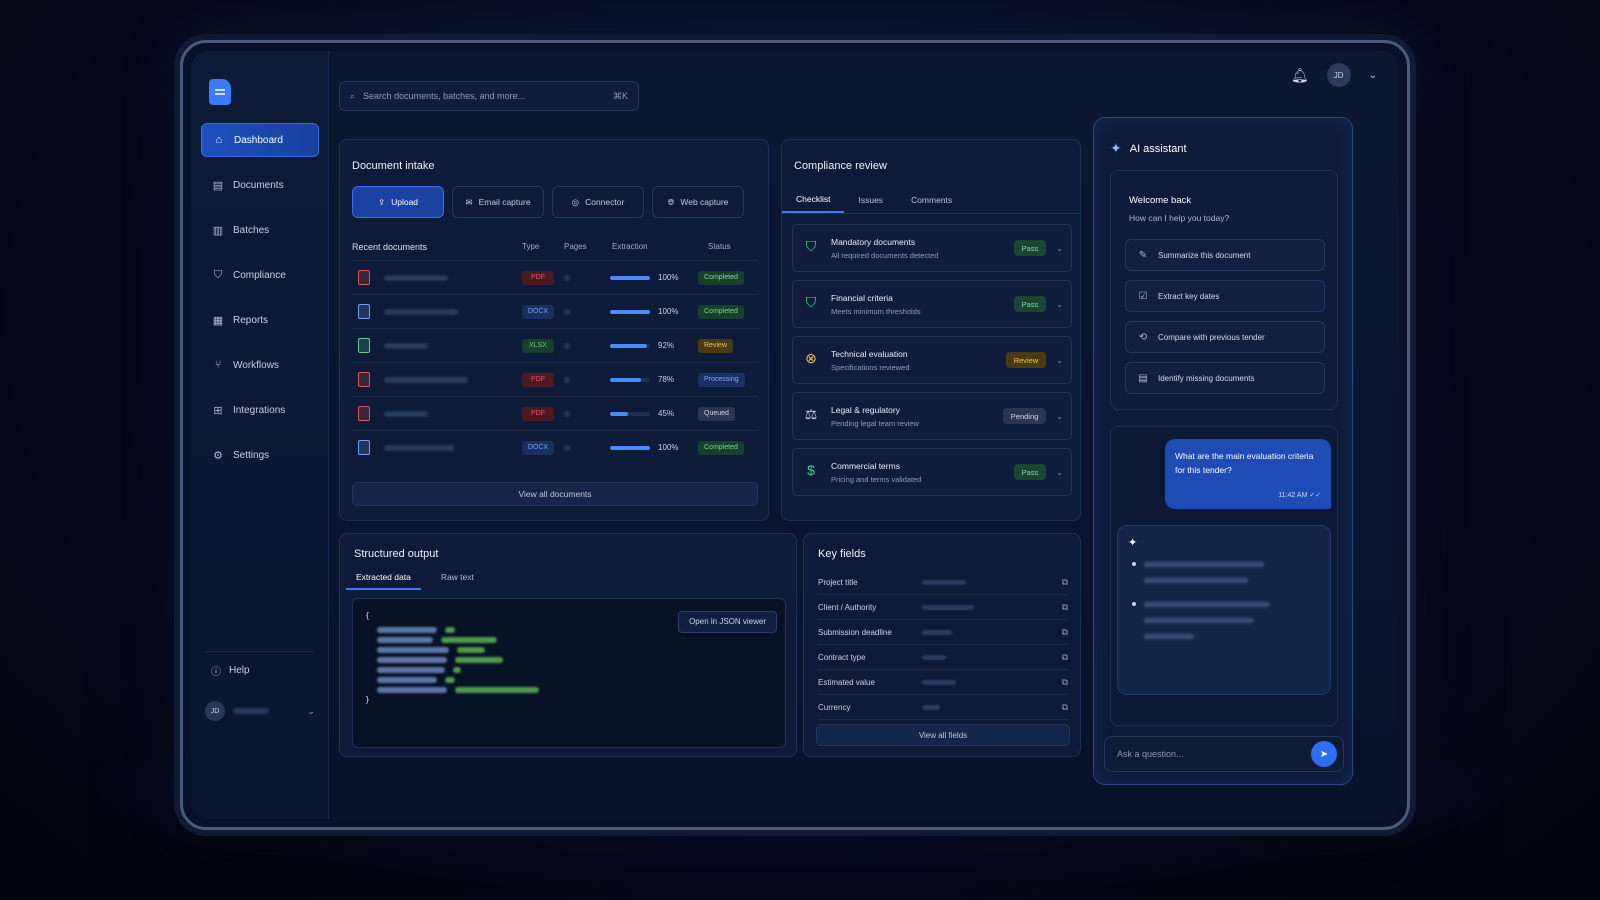 The image size is (1600, 900). I want to click on view-all-fields-button: View all fields, so click(943, 735).